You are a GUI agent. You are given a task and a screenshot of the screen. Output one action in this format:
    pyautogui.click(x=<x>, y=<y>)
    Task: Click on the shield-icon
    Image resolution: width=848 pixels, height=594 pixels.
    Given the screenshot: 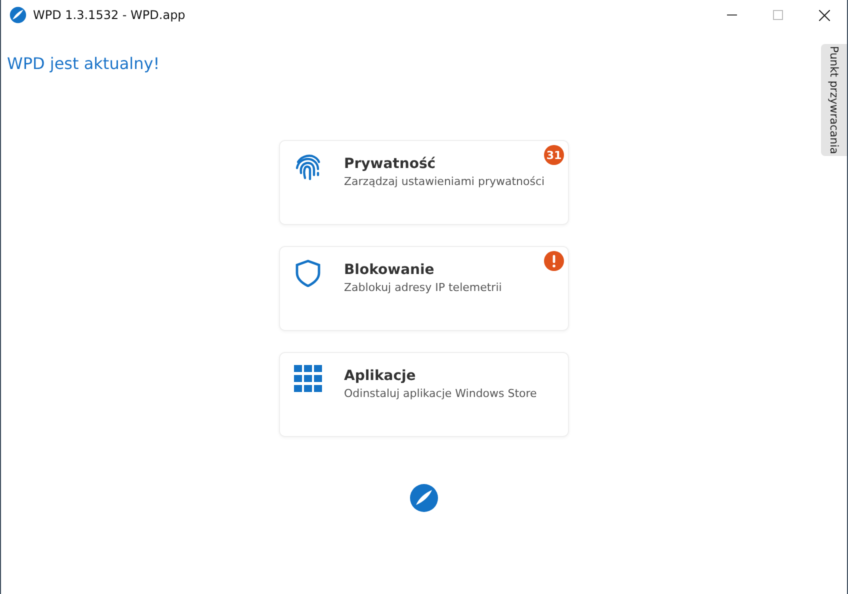 What is the action you would take?
    pyautogui.click(x=308, y=273)
    